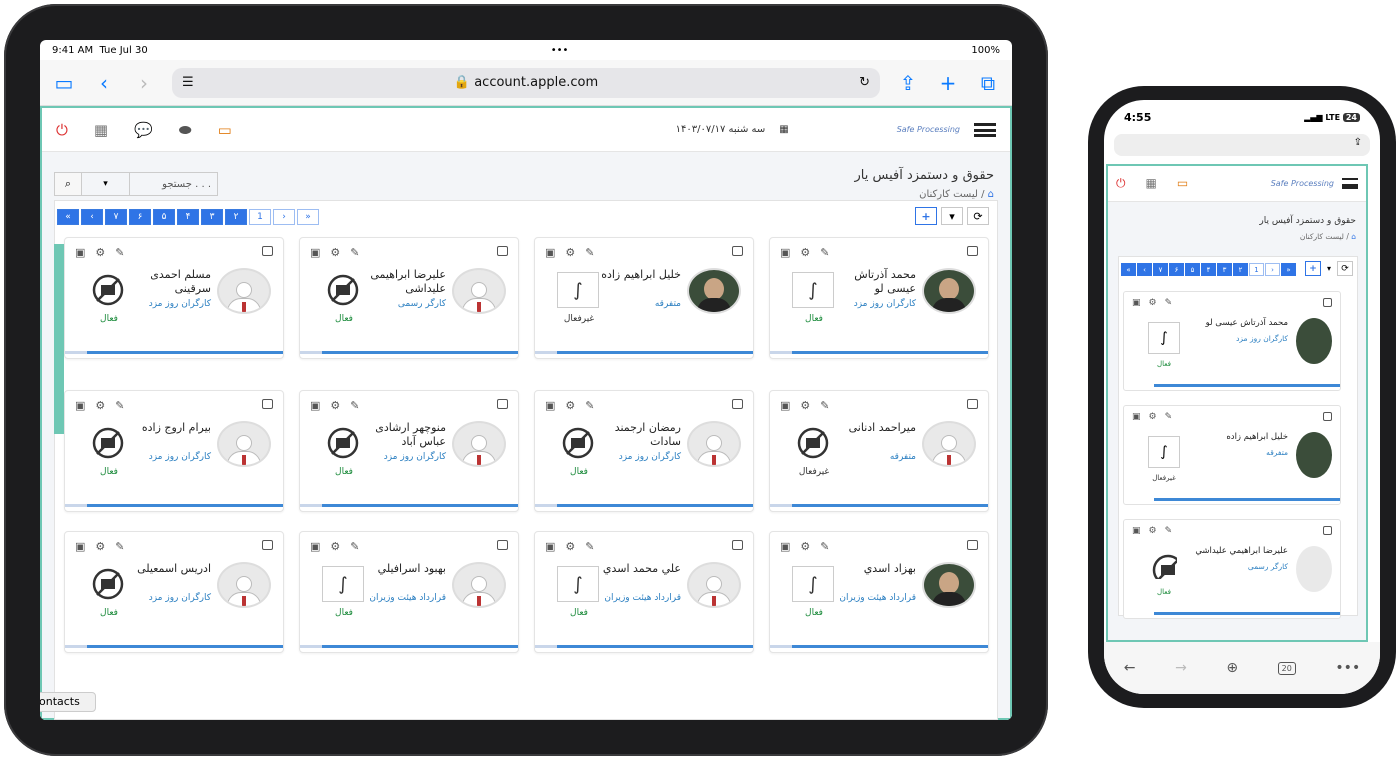  I want to click on page-button: 1, so click(260, 217).